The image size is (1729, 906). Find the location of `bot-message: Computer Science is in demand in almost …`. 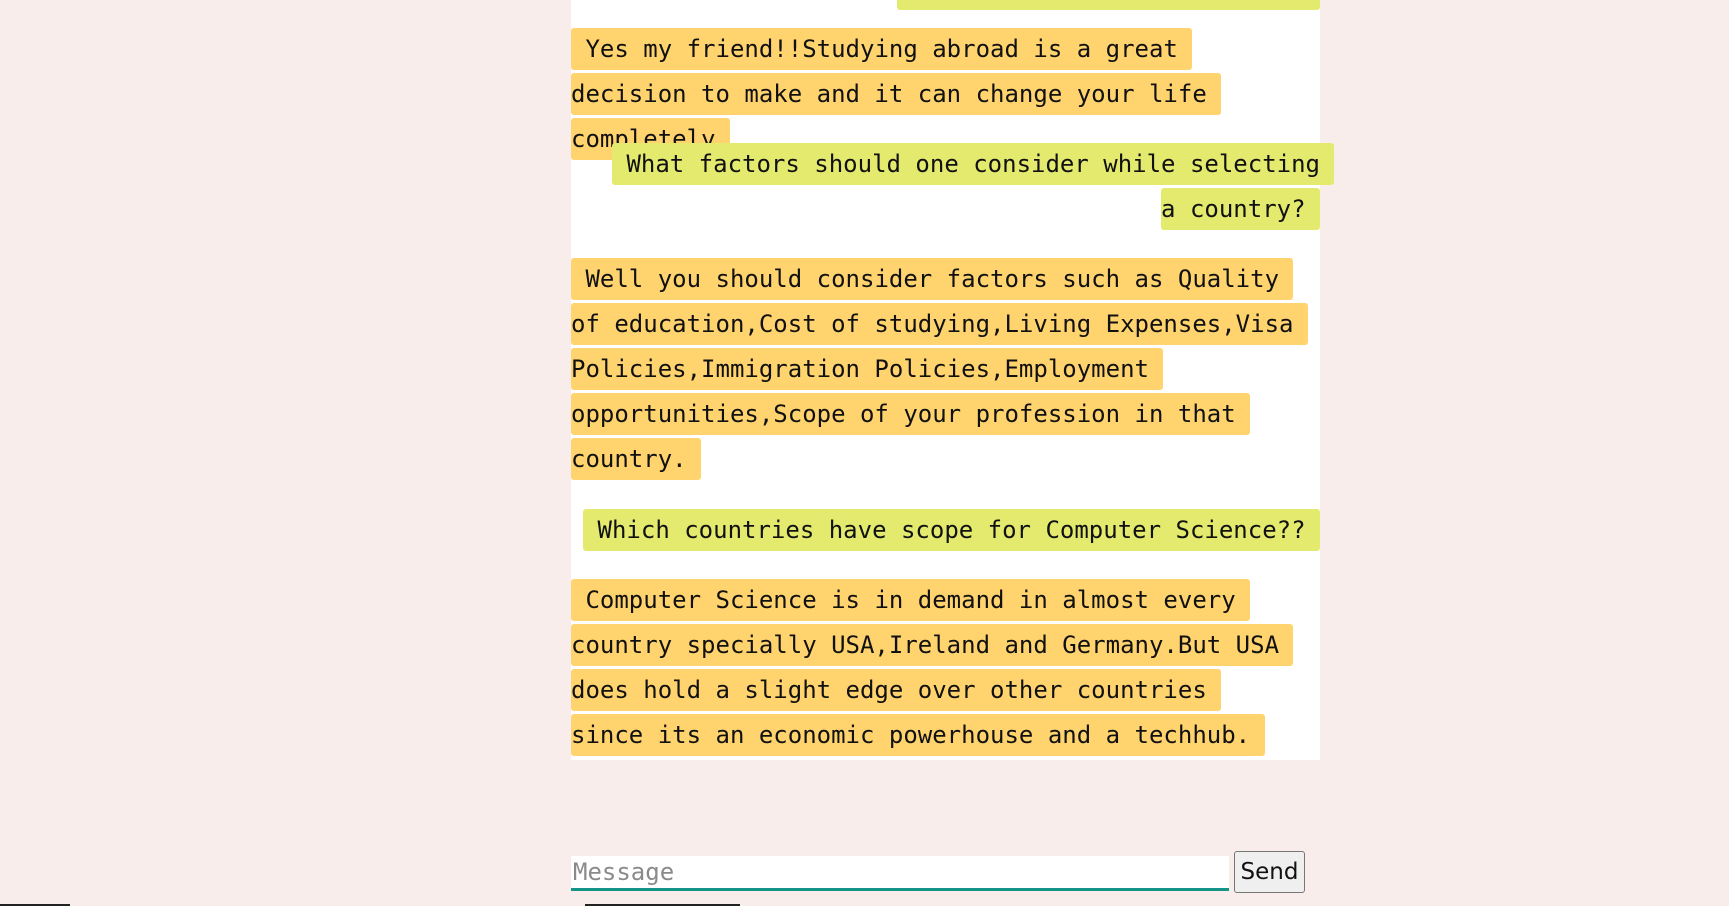

bot-message: Computer Science is in demand in almost … is located at coordinates (932, 668).